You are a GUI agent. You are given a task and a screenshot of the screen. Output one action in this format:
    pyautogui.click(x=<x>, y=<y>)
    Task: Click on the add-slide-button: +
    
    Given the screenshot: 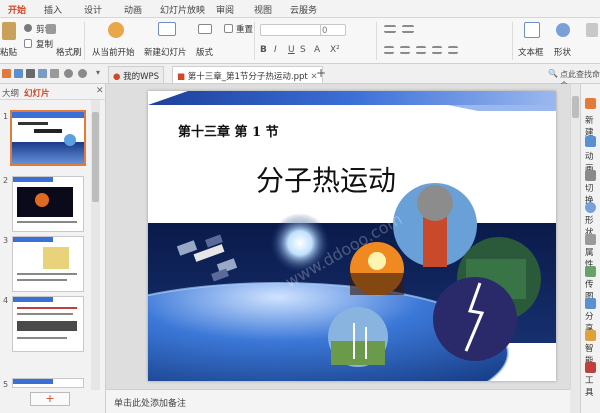 What is the action you would take?
    pyautogui.click(x=50, y=399)
    